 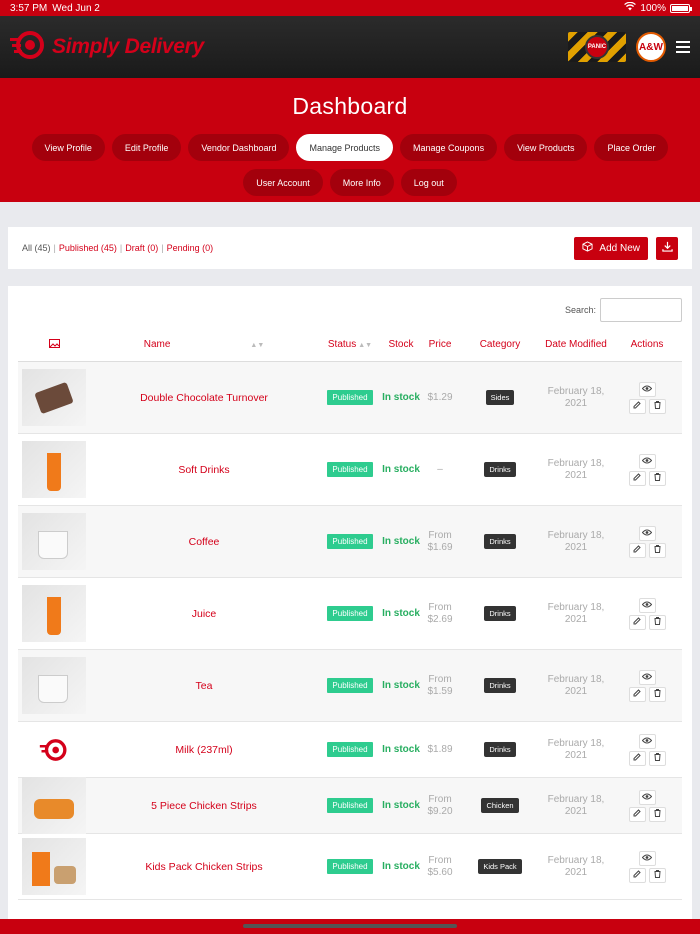 What do you see at coordinates (190, 248) in the screenshot?
I see `filter-pending: Pending (0)` at bounding box center [190, 248].